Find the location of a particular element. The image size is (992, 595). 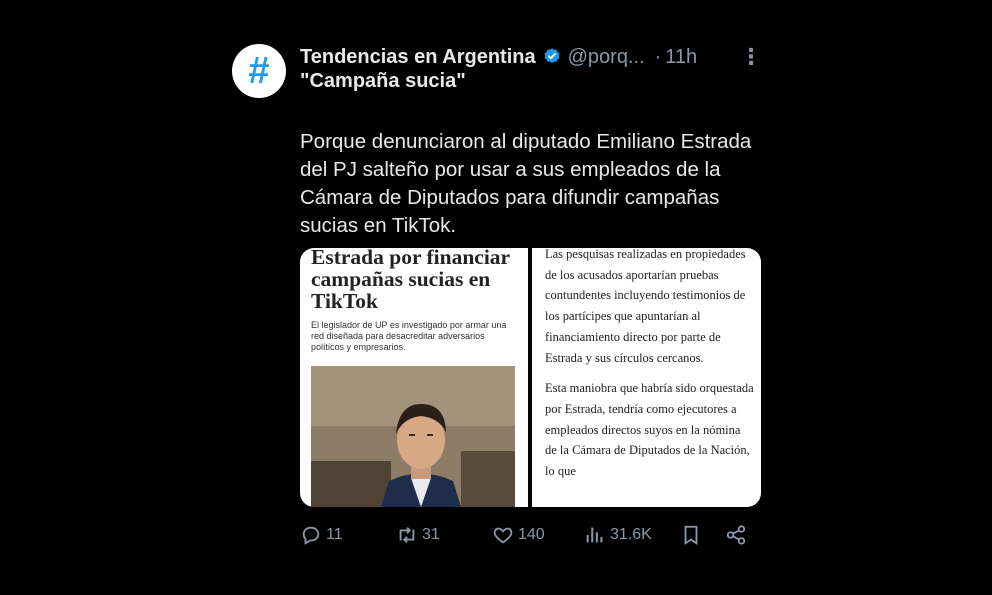

hashtag-icon: # is located at coordinates (259, 71).